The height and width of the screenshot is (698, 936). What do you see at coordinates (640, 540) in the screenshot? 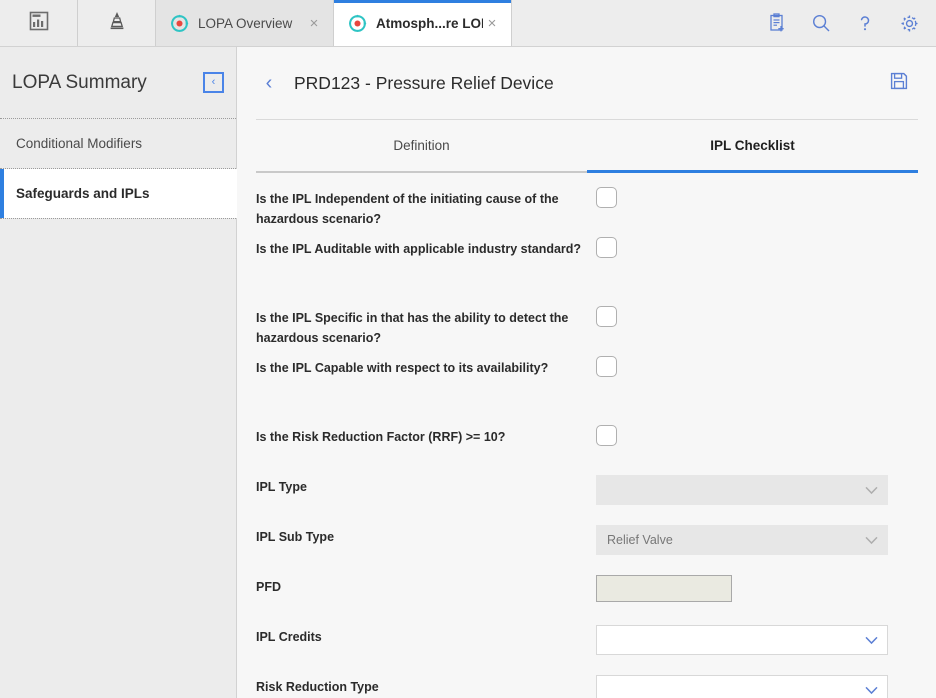
I see `select-value: Relief Valve` at bounding box center [640, 540].